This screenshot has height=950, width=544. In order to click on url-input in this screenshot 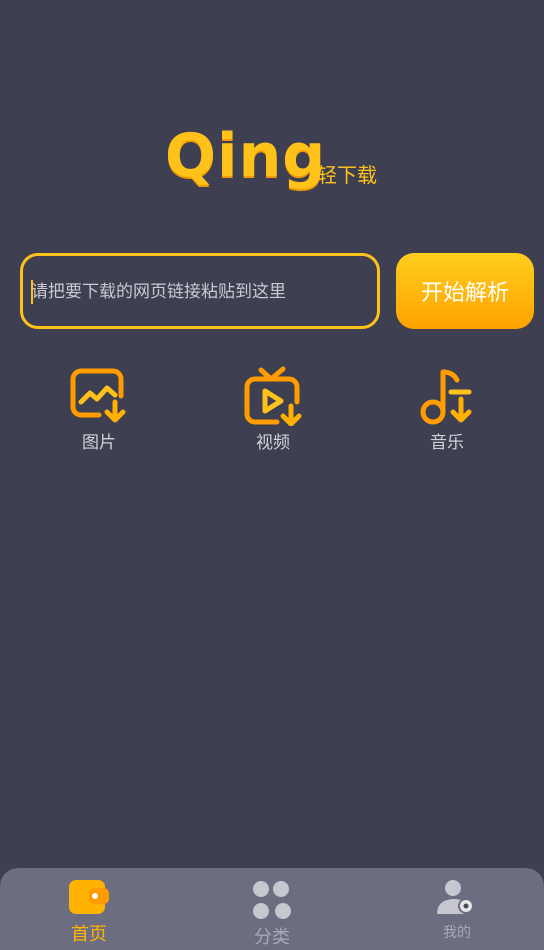, I will do `click(200, 292)`.